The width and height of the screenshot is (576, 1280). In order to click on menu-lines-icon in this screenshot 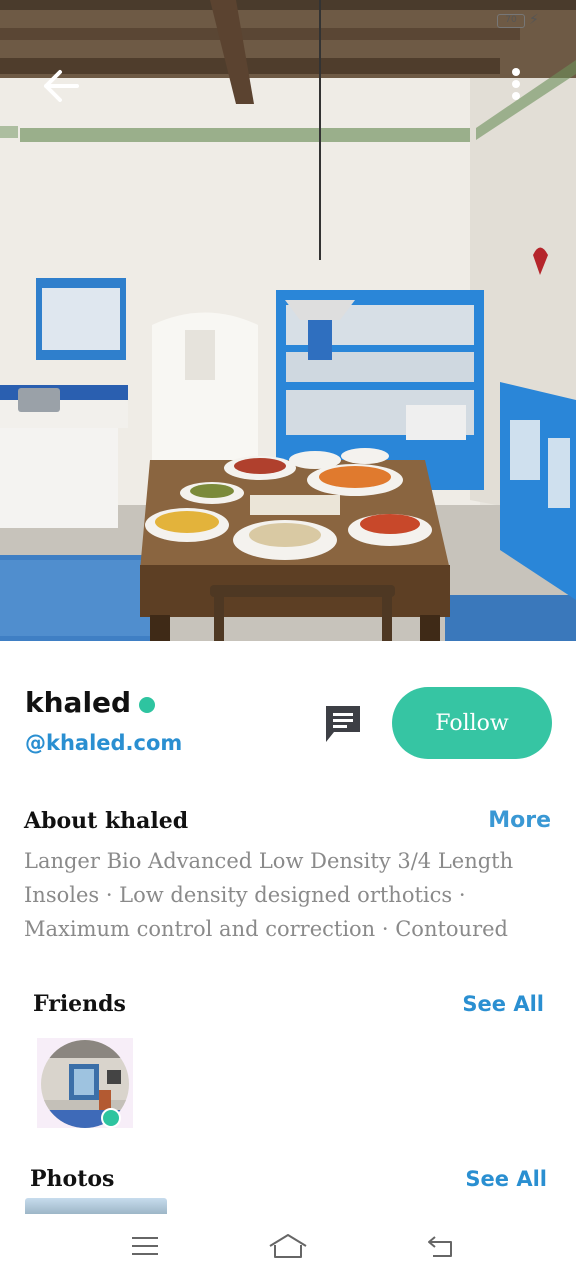, I will do `click(145, 1246)`.